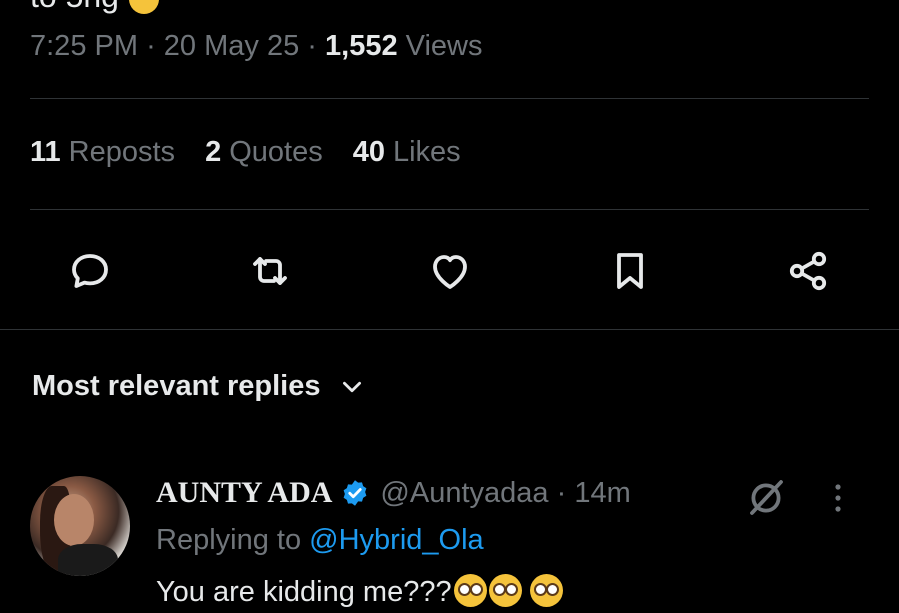 The width and height of the screenshot is (899, 613). What do you see at coordinates (94, 7) in the screenshot?
I see `tweet-text-clipped: to 5hg` at bounding box center [94, 7].